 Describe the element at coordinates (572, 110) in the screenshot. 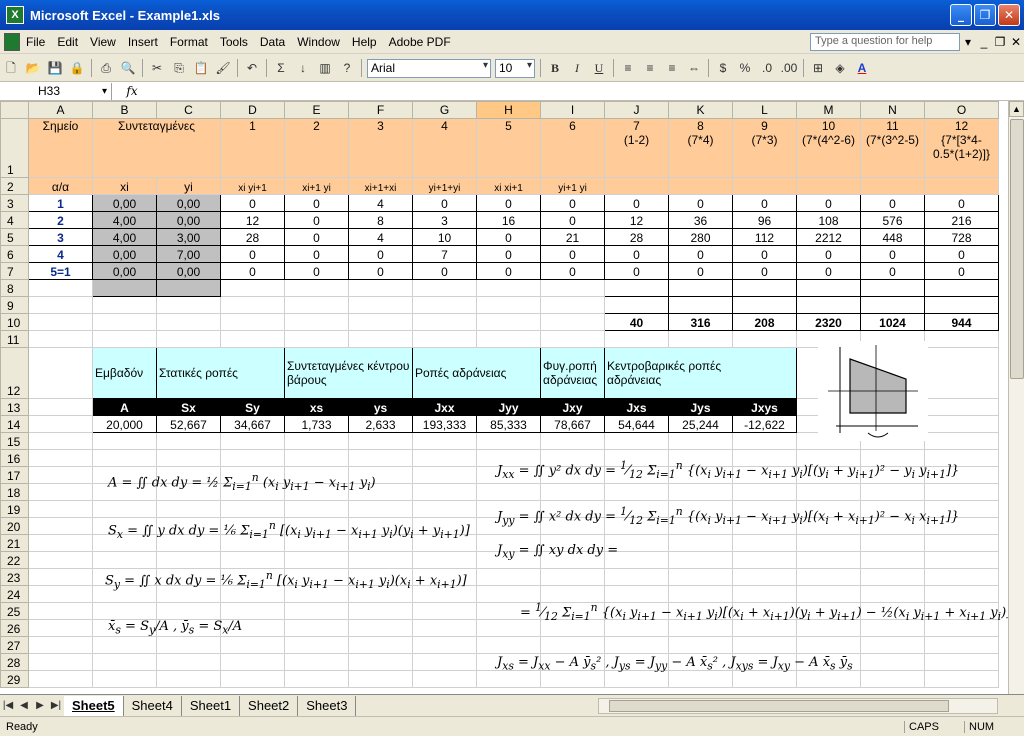

I see `column-header-i: I` at that location.